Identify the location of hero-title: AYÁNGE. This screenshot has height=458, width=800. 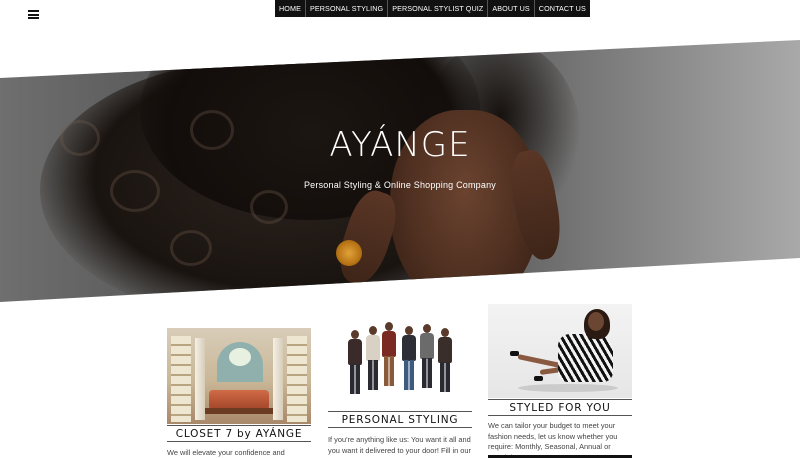
(400, 145).